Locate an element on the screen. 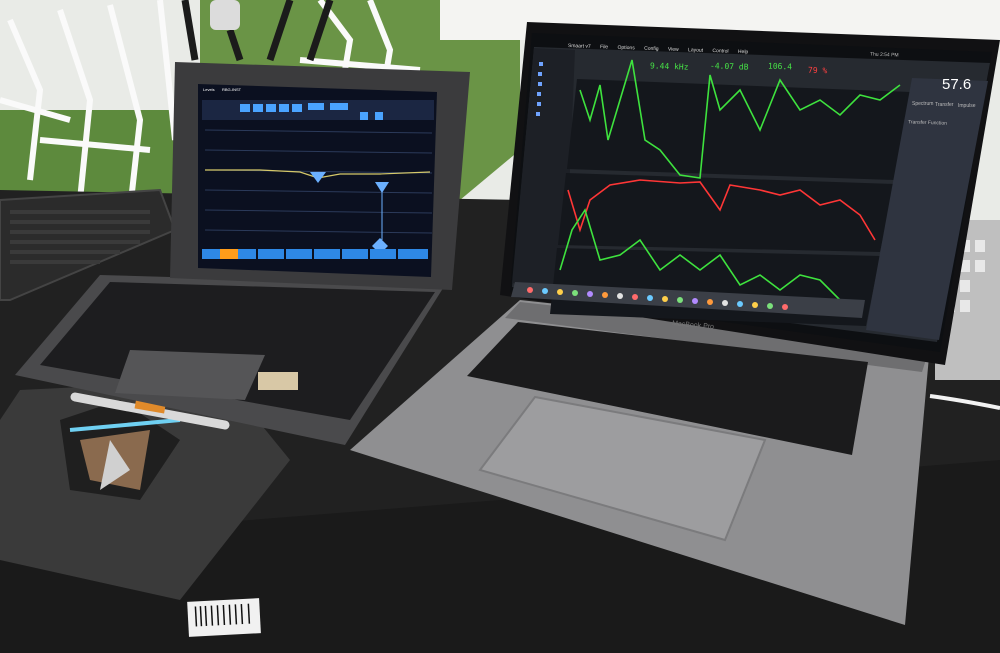  menu-config: Config is located at coordinates (651, 49).